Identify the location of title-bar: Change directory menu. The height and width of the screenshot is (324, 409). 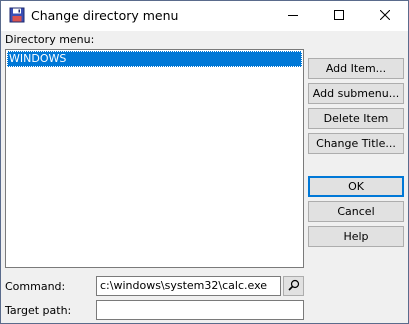
(204, 16).